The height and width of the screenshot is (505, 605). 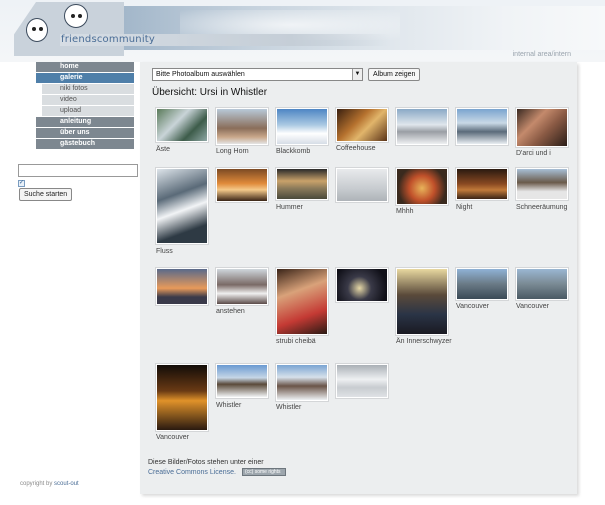 What do you see at coordinates (21, 183) in the screenshot?
I see `search-option-checkbox: ✓` at bounding box center [21, 183].